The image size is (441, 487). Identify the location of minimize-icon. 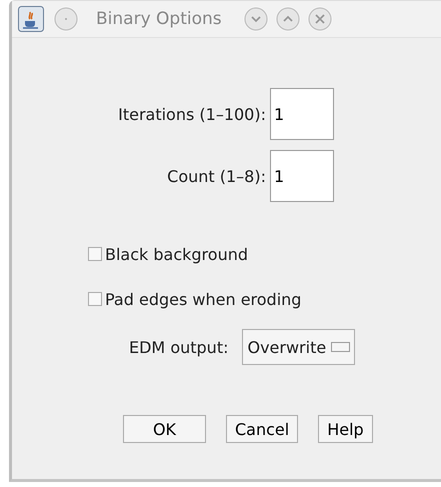
(256, 19).